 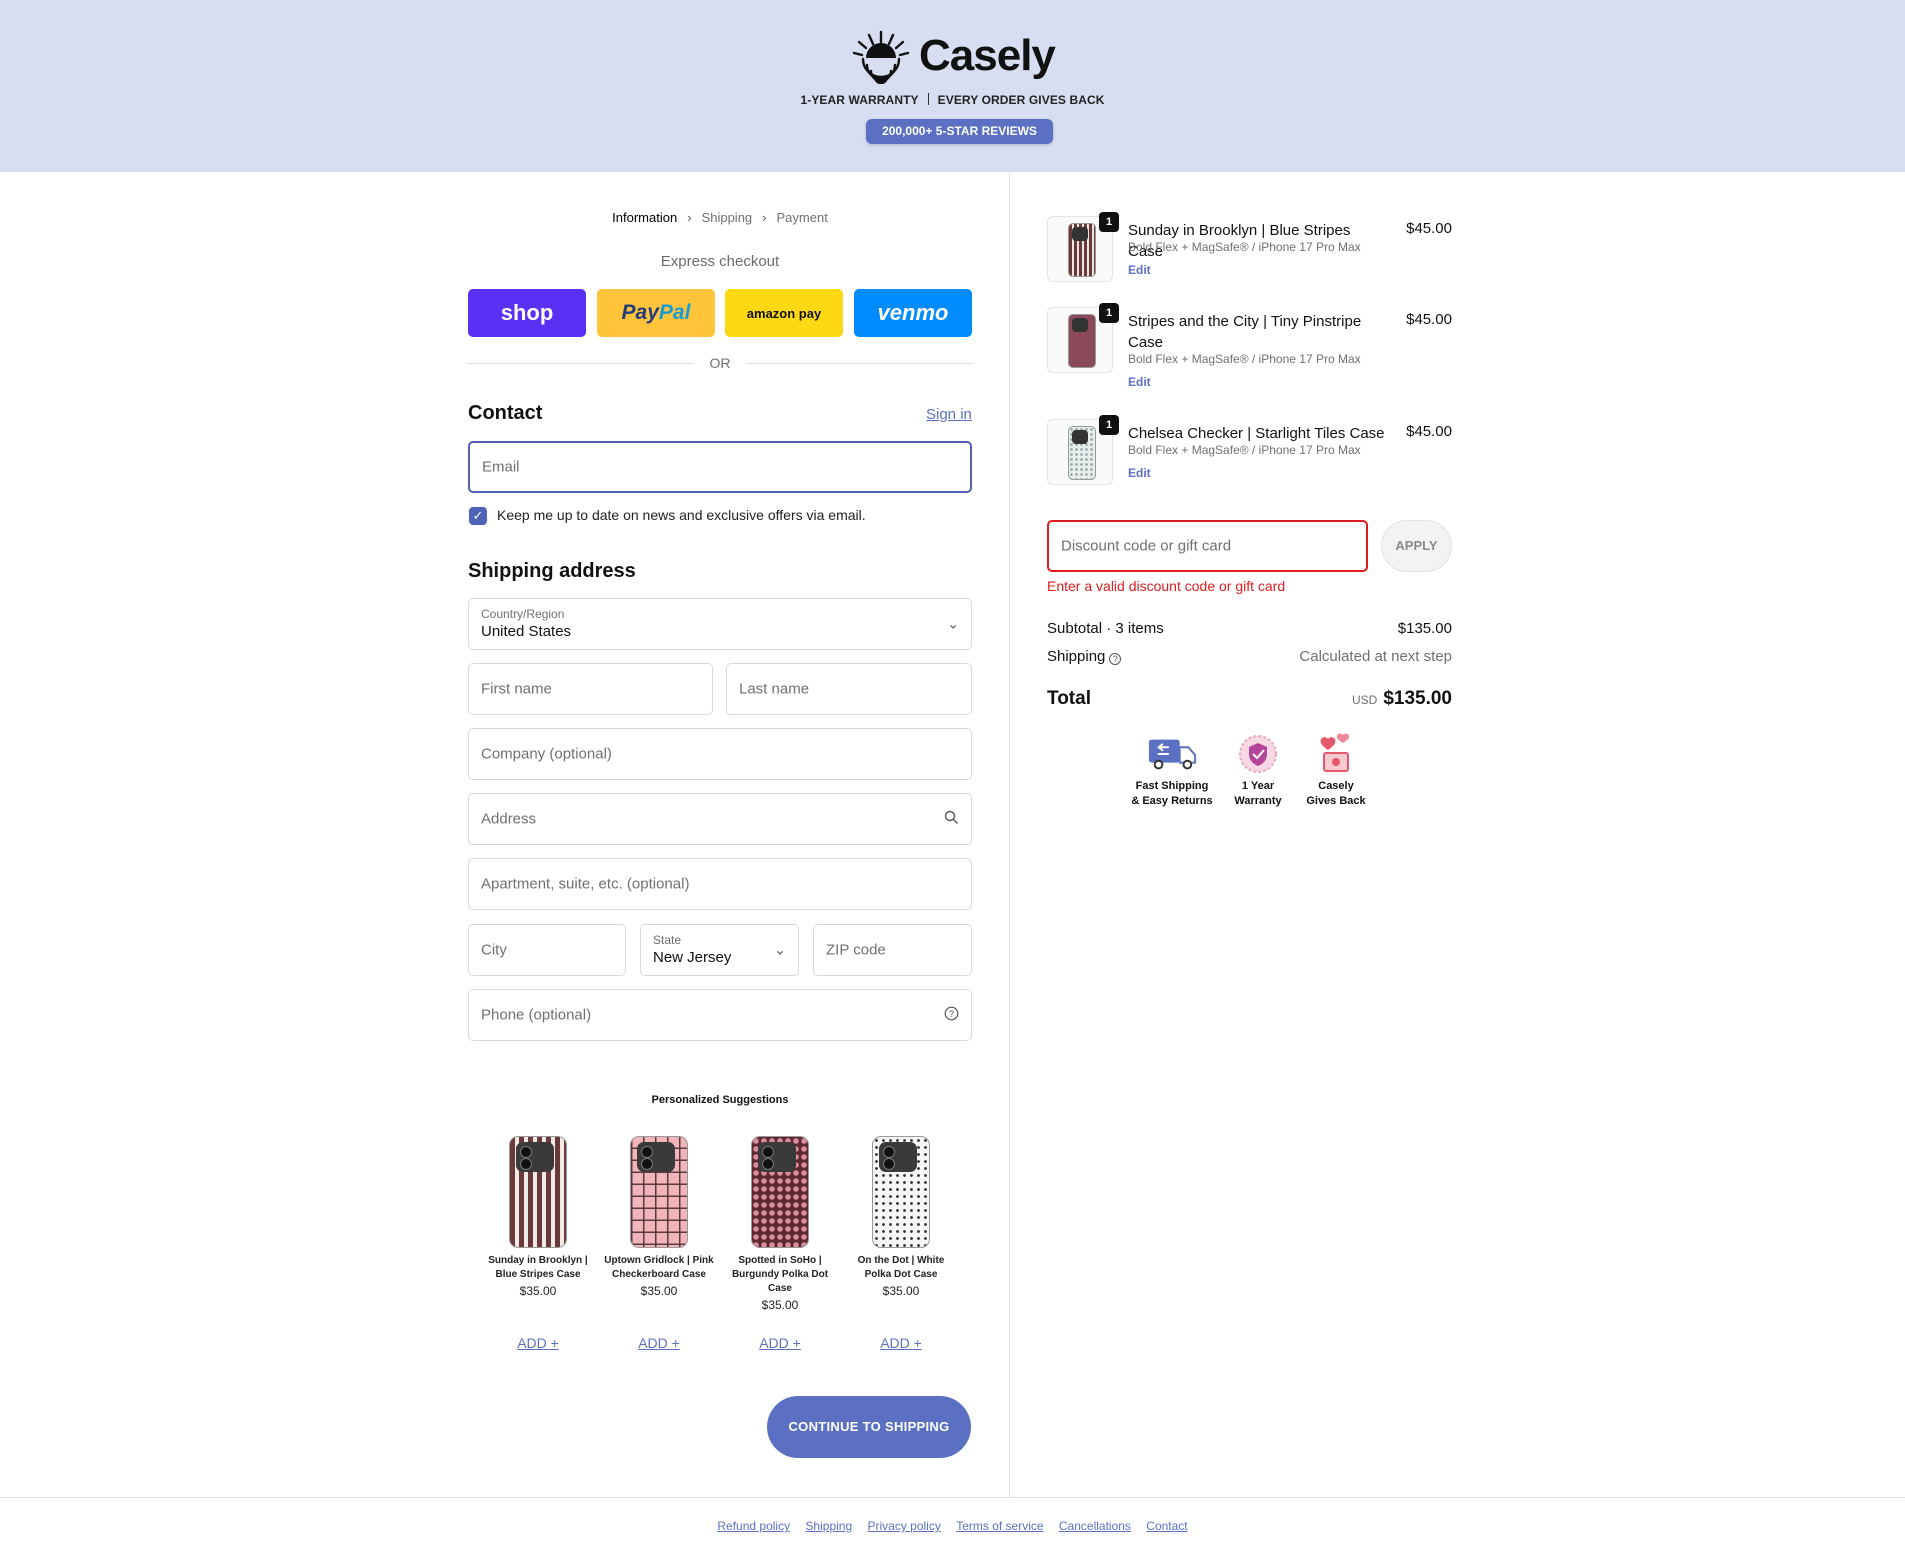 I want to click on footer-divider, so click(x=952, y=1497).